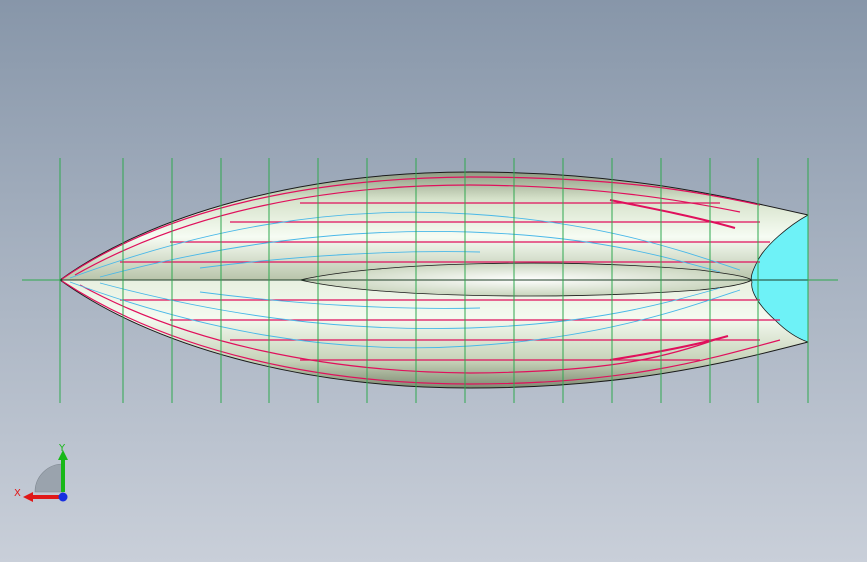 The image size is (867, 562). I want to click on x-axis-label: X, so click(17, 493).